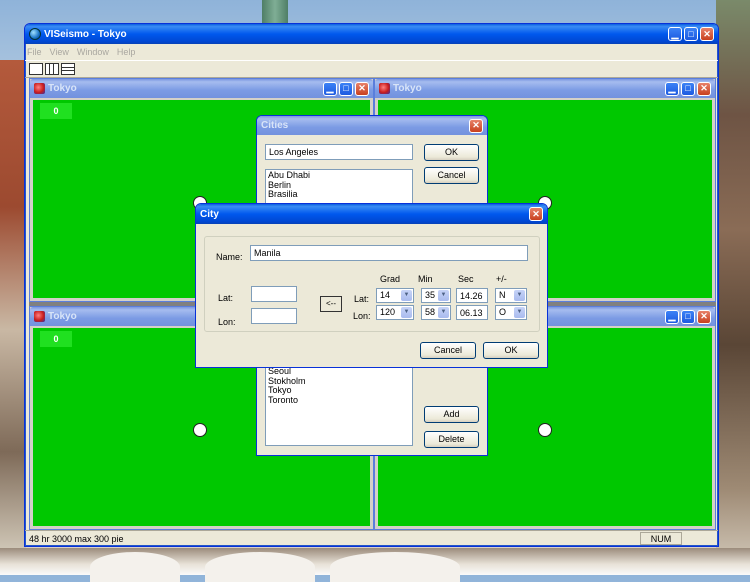 This screenshot has height=582, width=750. Describe the element at coordinates (85, 34) in the screenshot. I see `main-window-title: VISeismo - Tokyo` at that location.